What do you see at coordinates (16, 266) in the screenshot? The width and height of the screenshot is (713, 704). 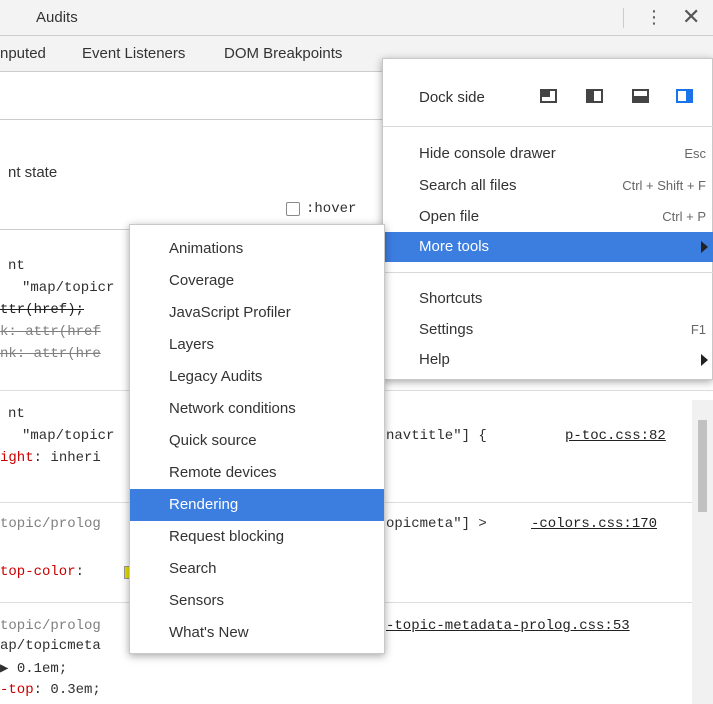 I see `rule-1-selector-a: nt` at bounding box center [16, 266].